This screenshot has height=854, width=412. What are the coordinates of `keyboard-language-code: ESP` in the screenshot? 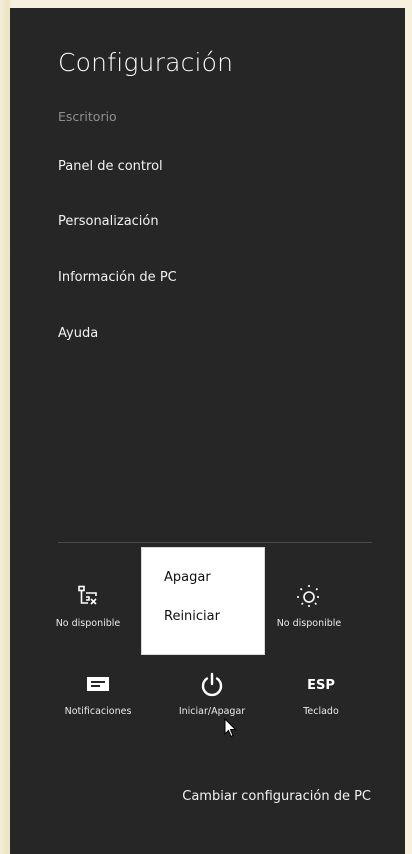 It's located at (321, 685).